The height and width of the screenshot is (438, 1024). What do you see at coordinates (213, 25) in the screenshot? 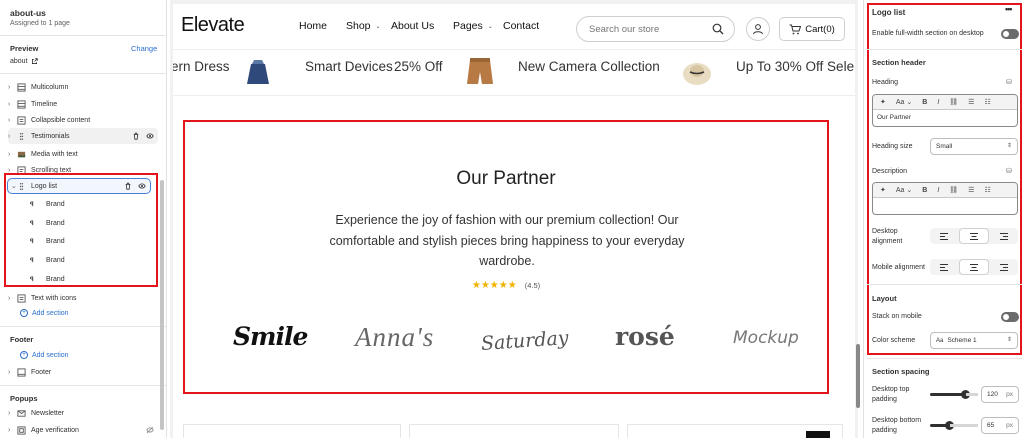
I see `store-logo: Elevate` at bounding box center [213, 25].